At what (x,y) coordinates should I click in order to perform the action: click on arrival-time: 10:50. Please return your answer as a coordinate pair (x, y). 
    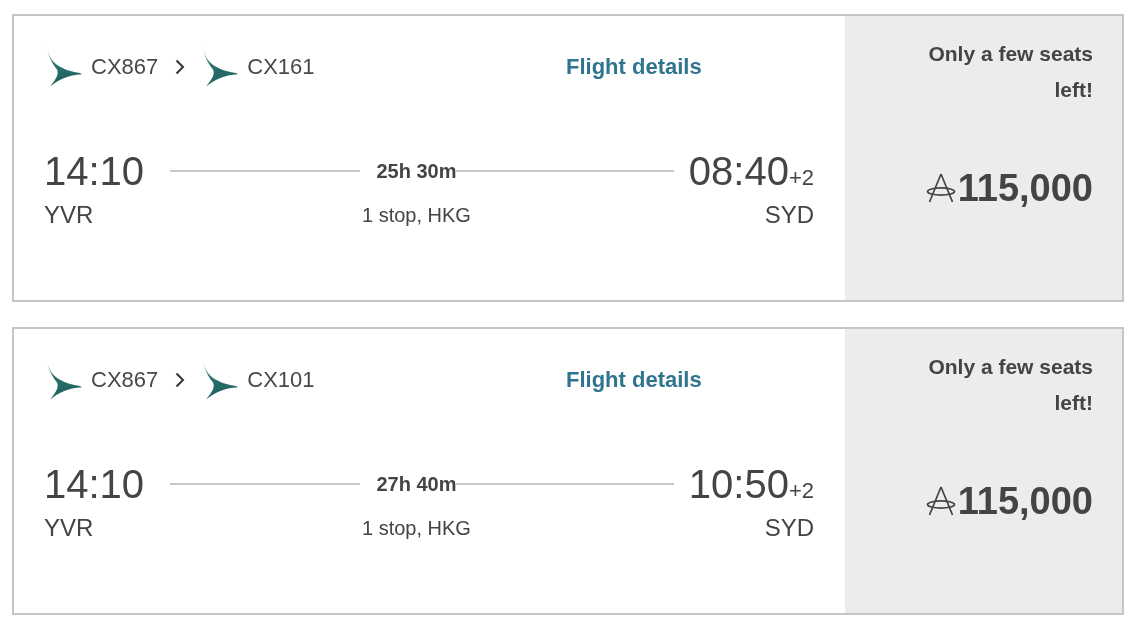
    Looking at the image, I should click on (738, 484).